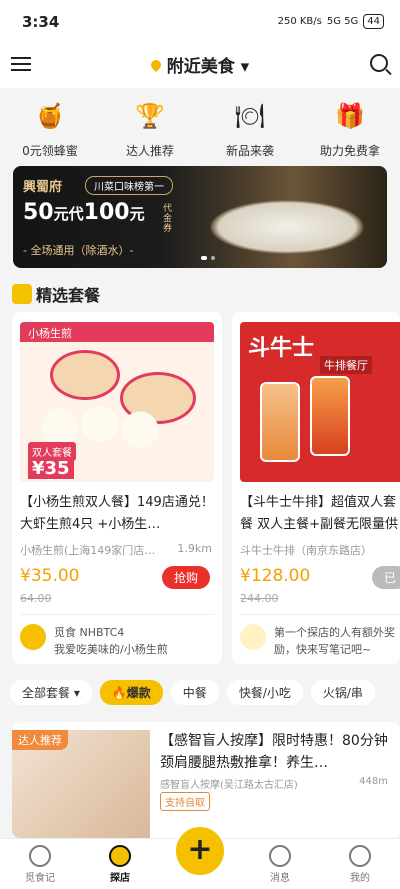 Image resolution: width=400 pixels, height=889 pixels. Describe the element at coordinates (349, 151) in the screenshot. I see `category-label: 助力免费拿` at that location.